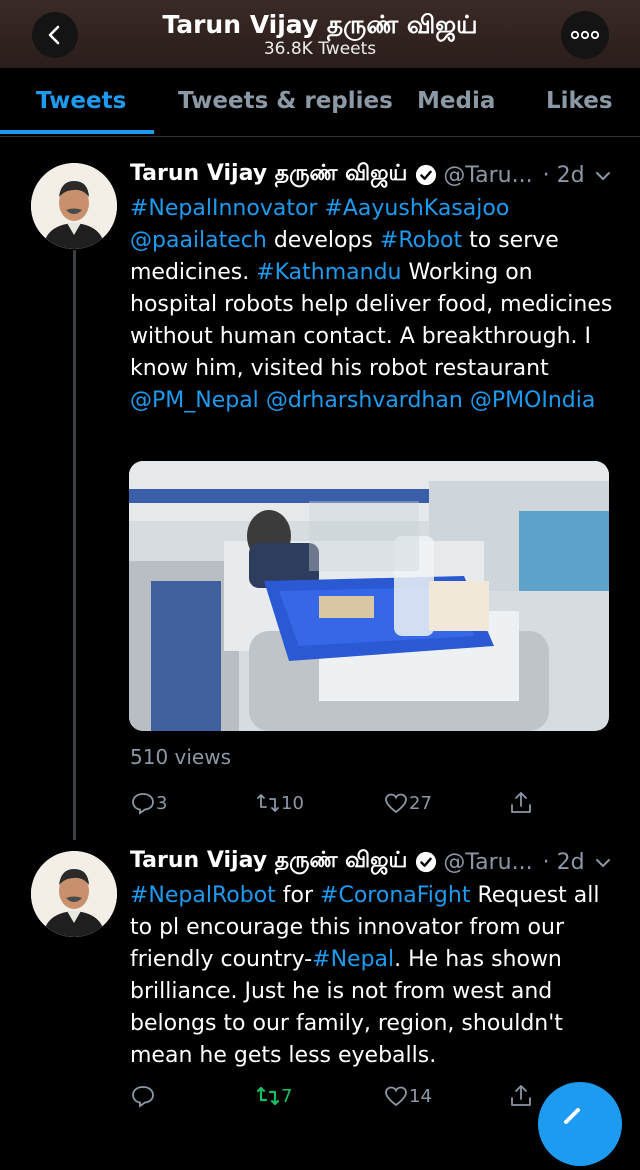  What do you see at coordinates (395, 895) in the screenshot?
I see `hashtag-link: #CoronaFight` at bounding box center [395, 895].